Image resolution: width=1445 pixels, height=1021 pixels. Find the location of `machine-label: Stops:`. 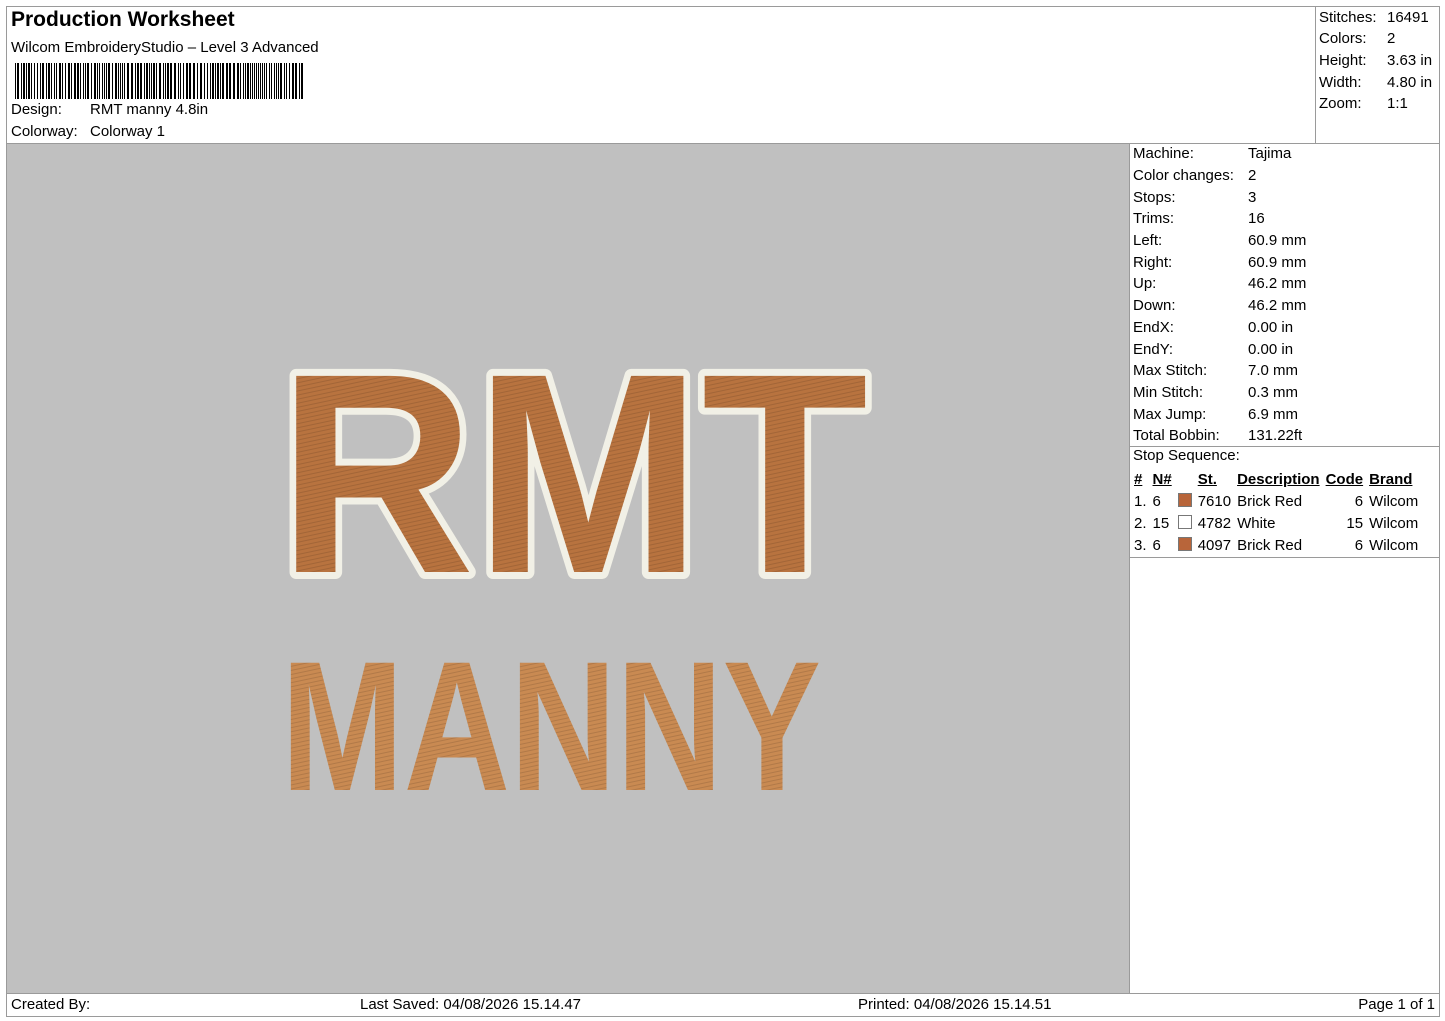

machine-label: Stops: is located at coordinates (1154, 197).